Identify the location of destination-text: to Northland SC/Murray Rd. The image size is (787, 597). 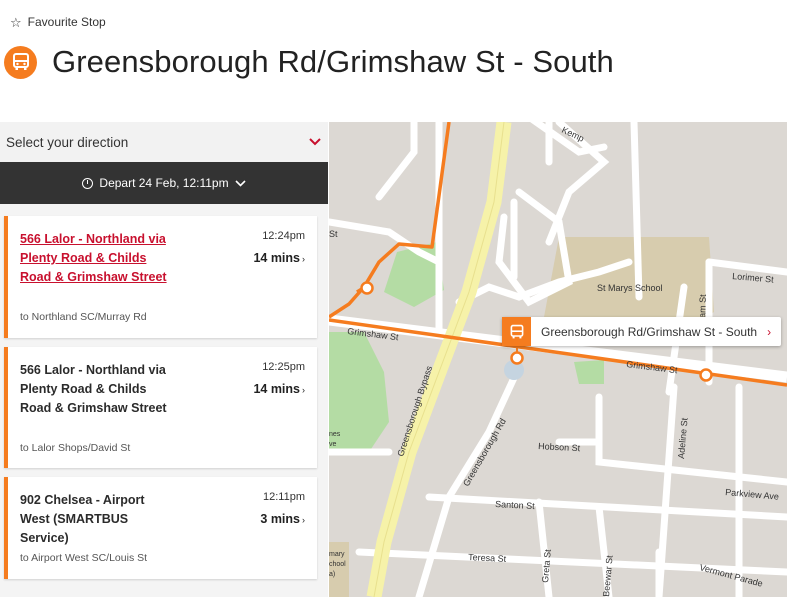
(83, 317).